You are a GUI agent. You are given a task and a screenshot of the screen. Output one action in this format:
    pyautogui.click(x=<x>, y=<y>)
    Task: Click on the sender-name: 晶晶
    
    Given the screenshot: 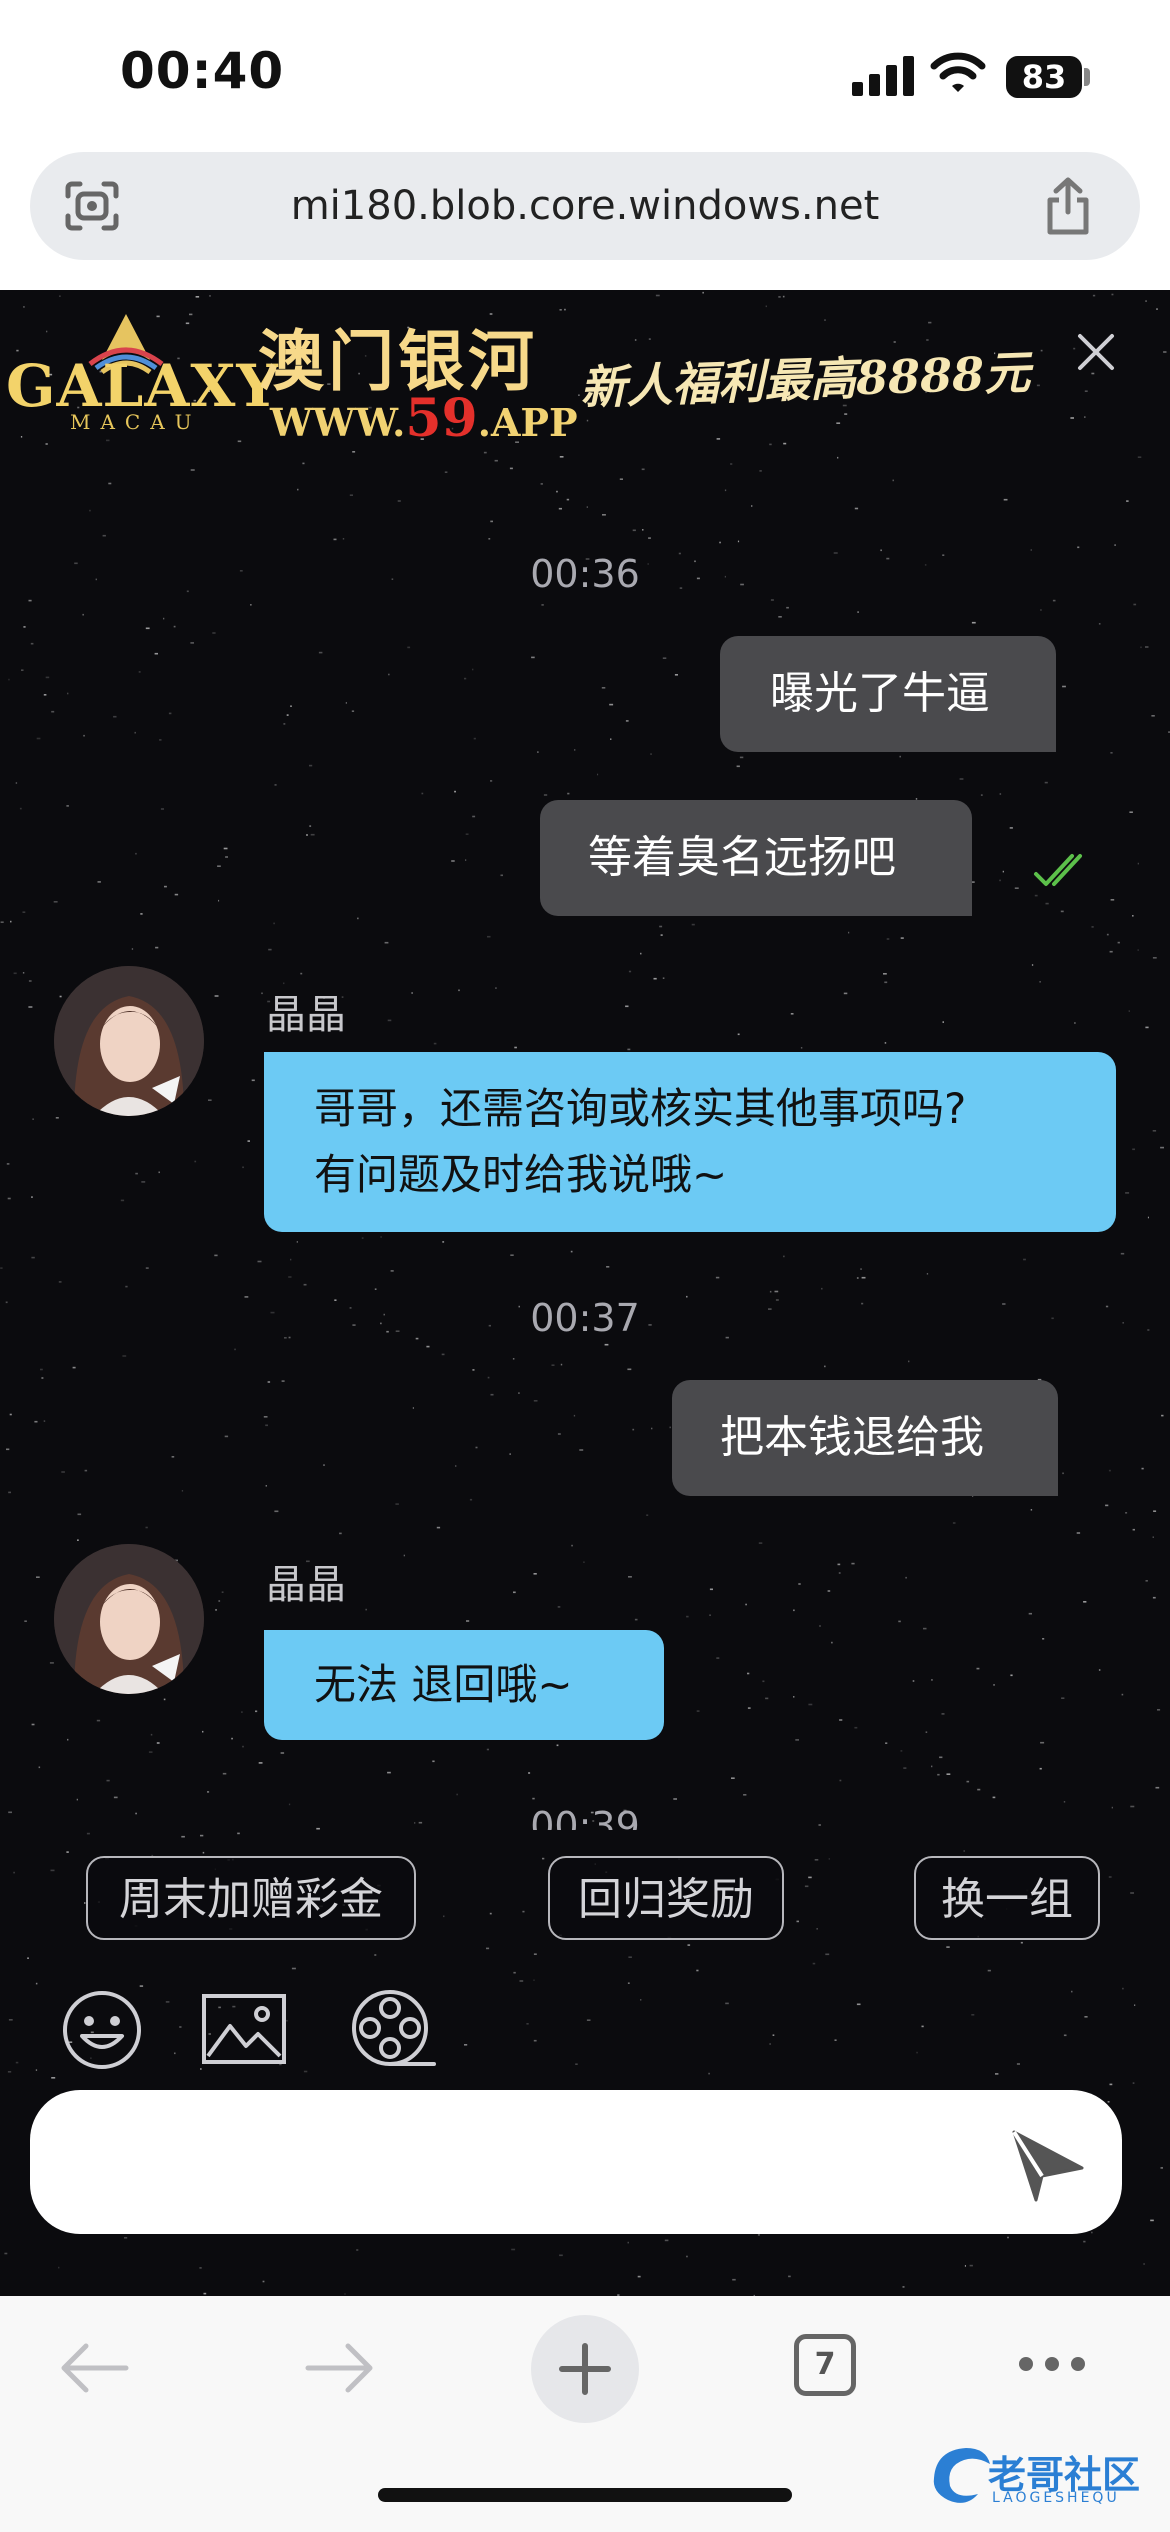 What is the action you would take?
    pyautogui.click(x=306, y=1585)
    